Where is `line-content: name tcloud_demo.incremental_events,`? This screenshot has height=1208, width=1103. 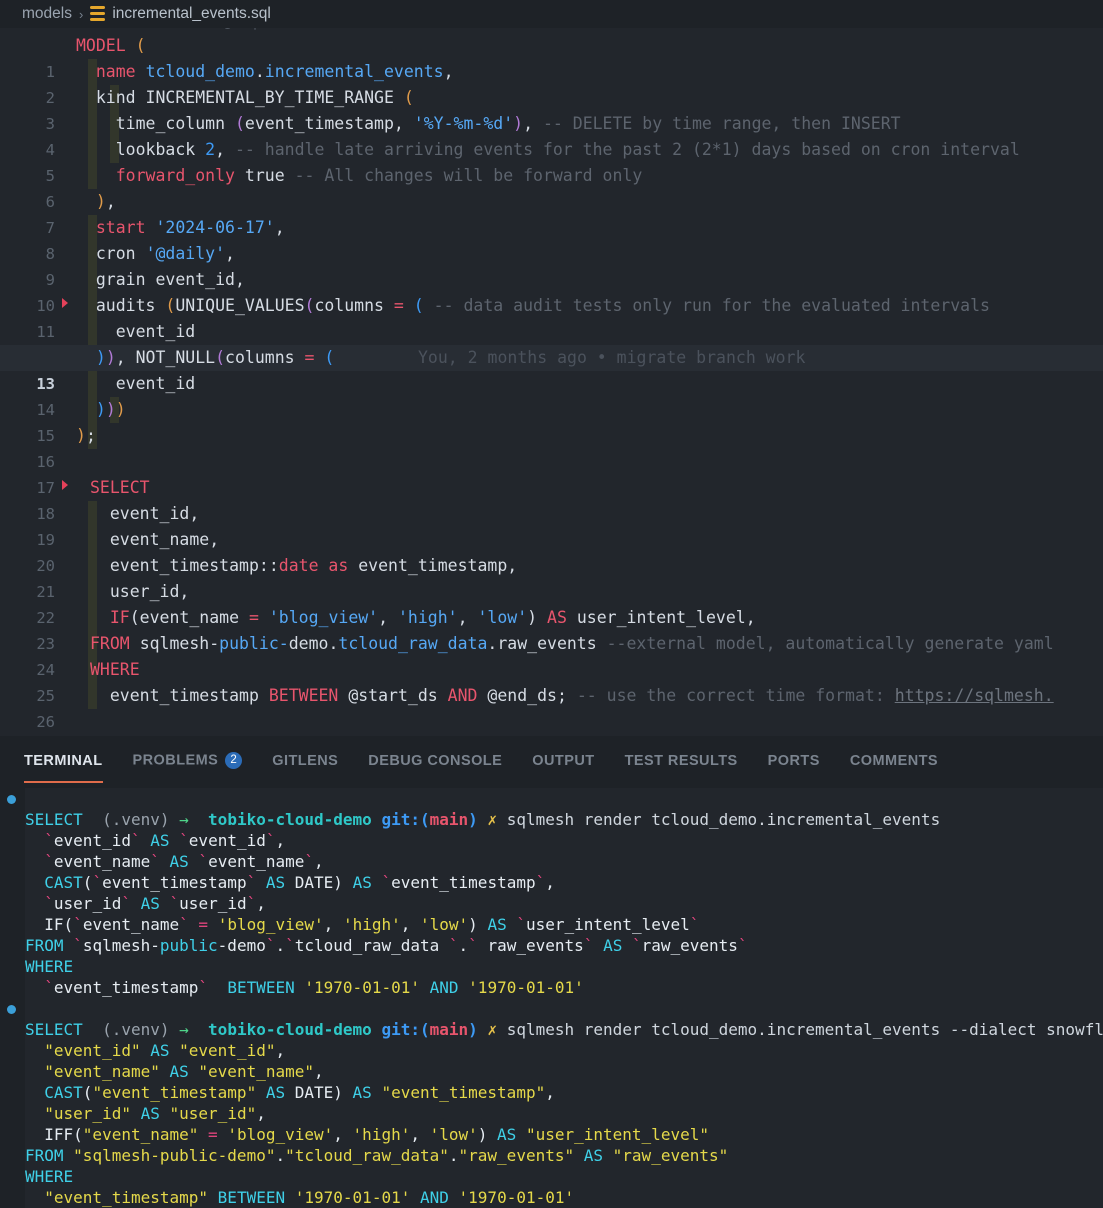
line-content: name tcloud_demo.incremental_events, is located at coordinates (274, 71).